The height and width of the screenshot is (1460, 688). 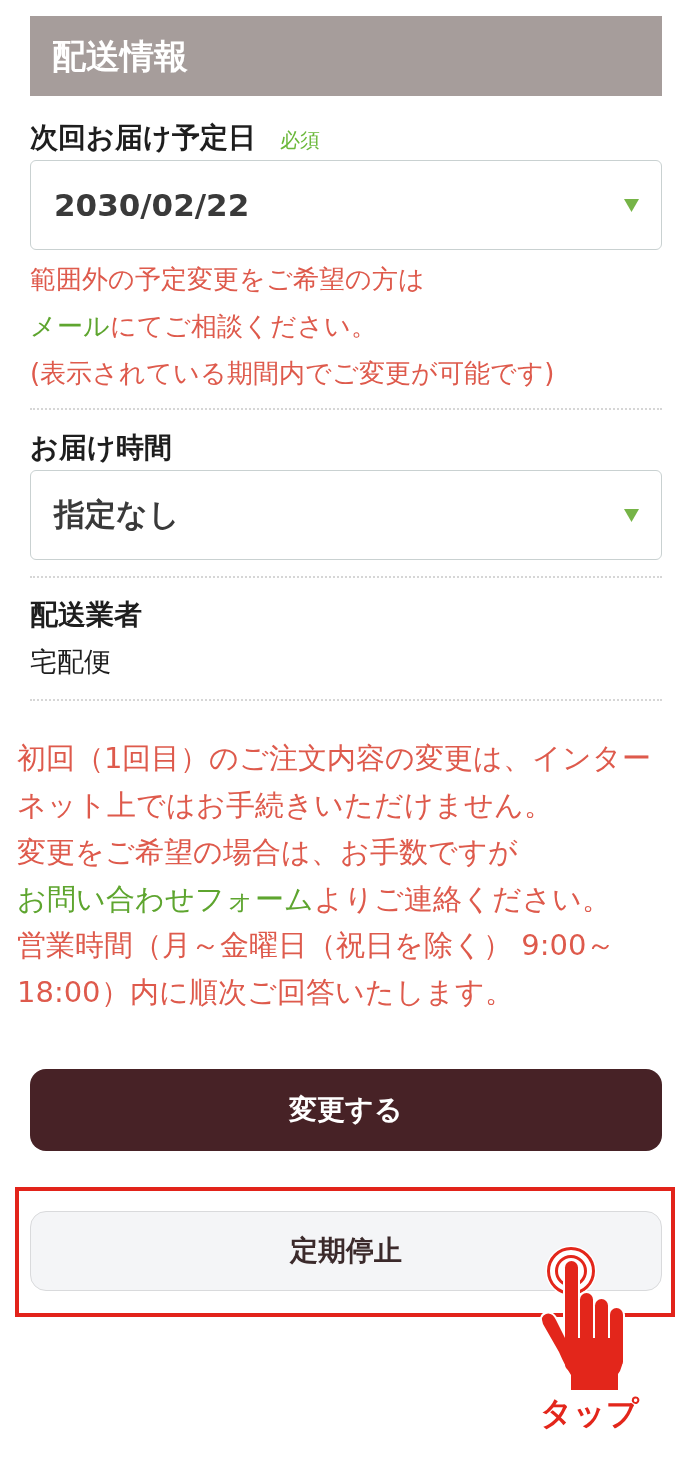 I want to click on field-label: 次回お届け予定日, so click(x=143, y=138).